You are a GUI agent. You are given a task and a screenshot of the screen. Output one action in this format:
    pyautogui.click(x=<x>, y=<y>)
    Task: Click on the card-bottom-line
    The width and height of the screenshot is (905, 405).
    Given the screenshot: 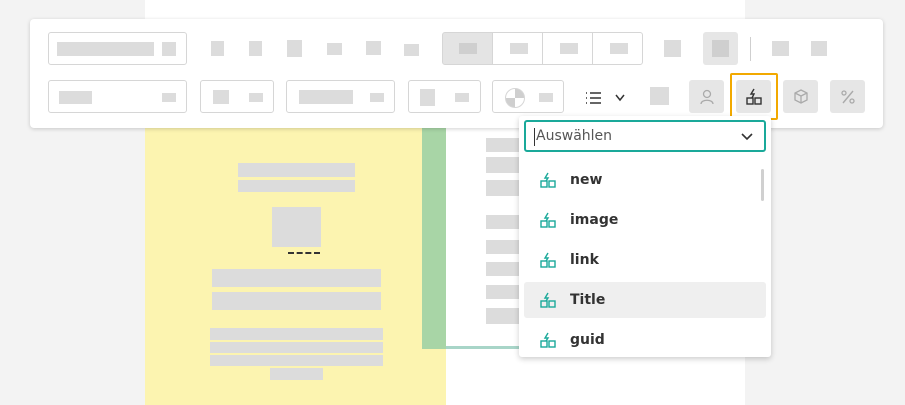 What is the action you would take?
    pyautogui.click(x=486, y=347)
    